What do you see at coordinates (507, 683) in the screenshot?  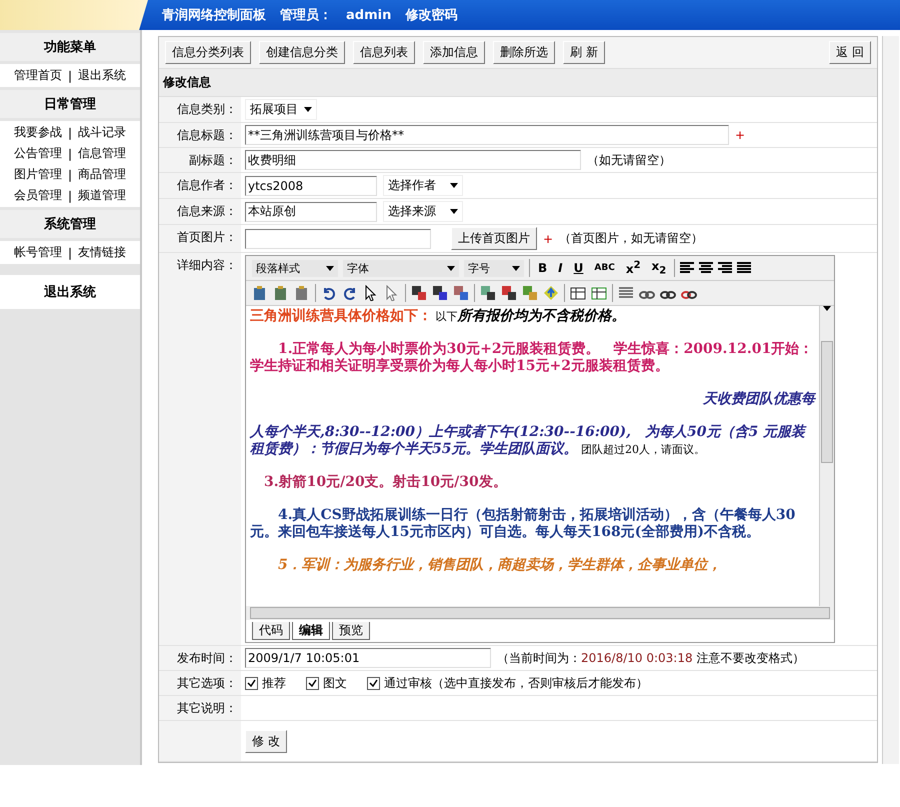 I see `option-checkbox: 通过审核（选中直接发布，否则审核后才能发布）` at bounding box center [507, 683].